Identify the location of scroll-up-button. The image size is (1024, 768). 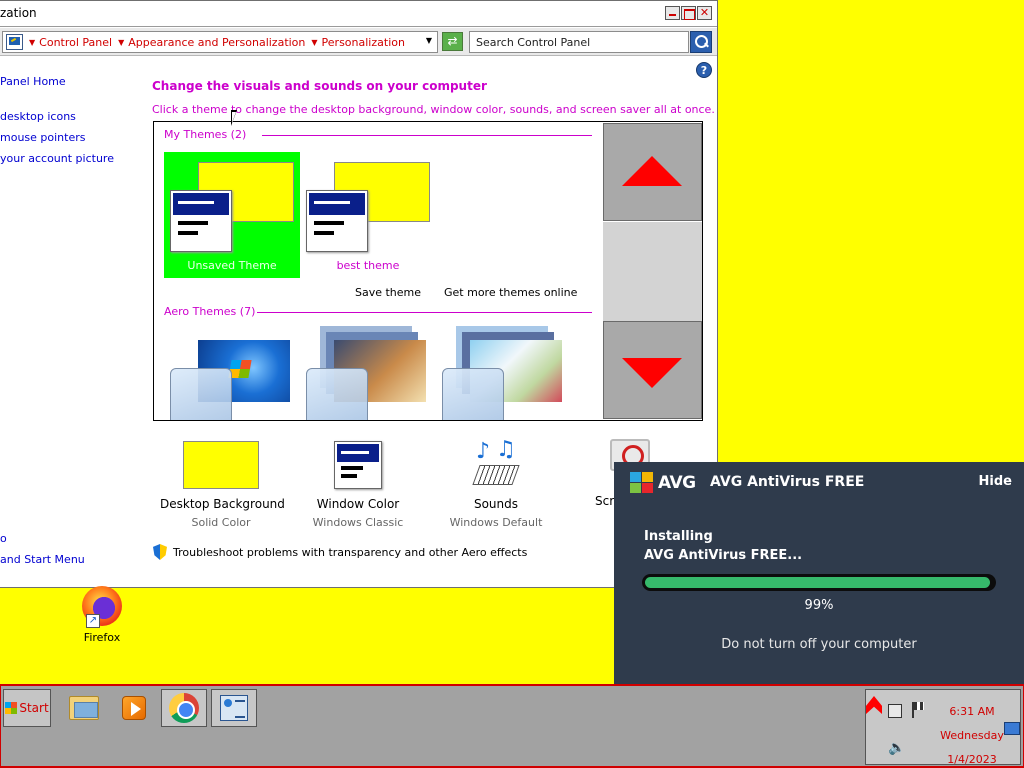
(652, 172).